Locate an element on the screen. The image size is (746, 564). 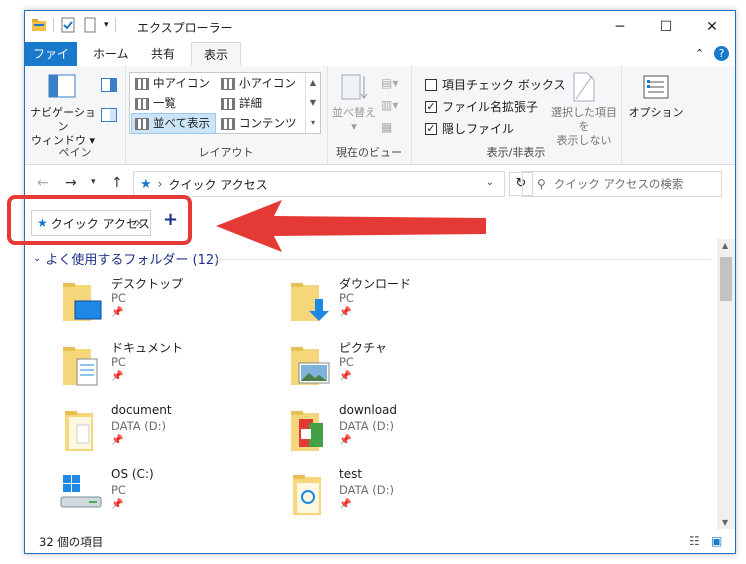
hide-selected-label: 選択した項目を is located at coordinates (584, 119).